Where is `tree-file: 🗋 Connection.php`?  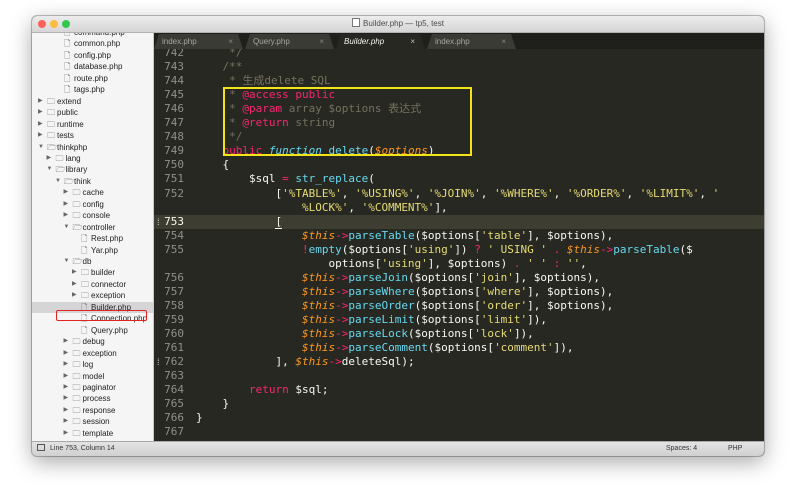
tree-file: 🗋 Connection.php is located at coordinates (92, 318).